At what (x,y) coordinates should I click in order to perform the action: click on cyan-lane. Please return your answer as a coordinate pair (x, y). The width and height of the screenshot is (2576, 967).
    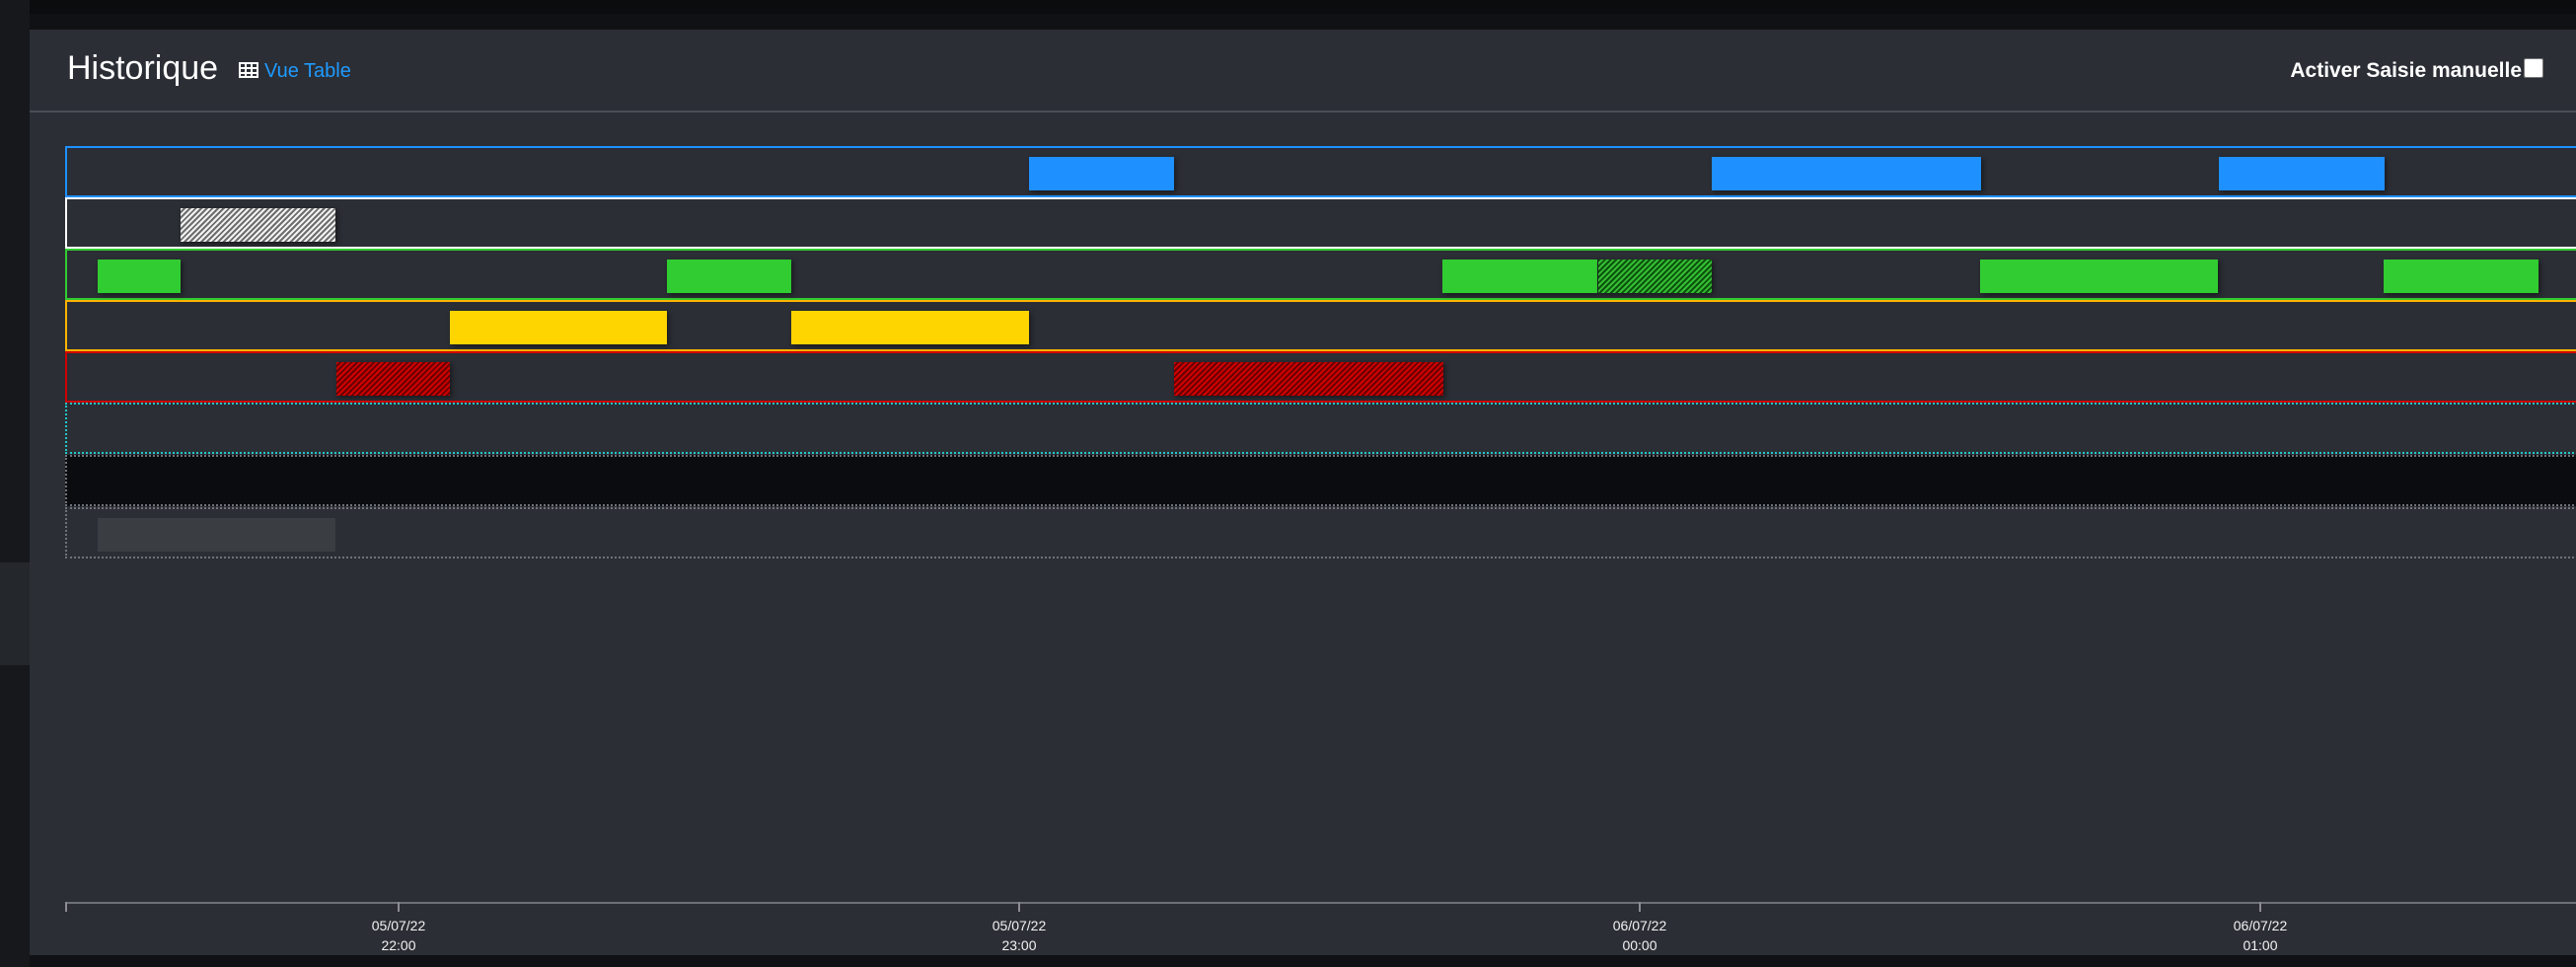
    Looking at the image, I should click on (1320, 428).